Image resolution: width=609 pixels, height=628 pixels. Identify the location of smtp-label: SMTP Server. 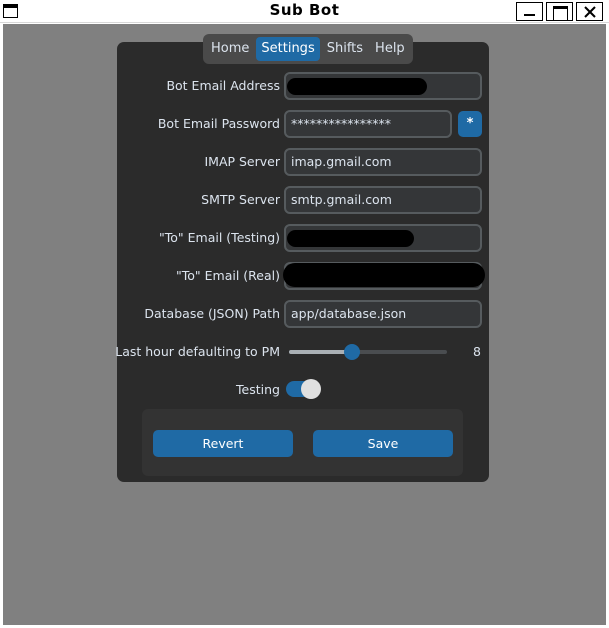
(240, 199).